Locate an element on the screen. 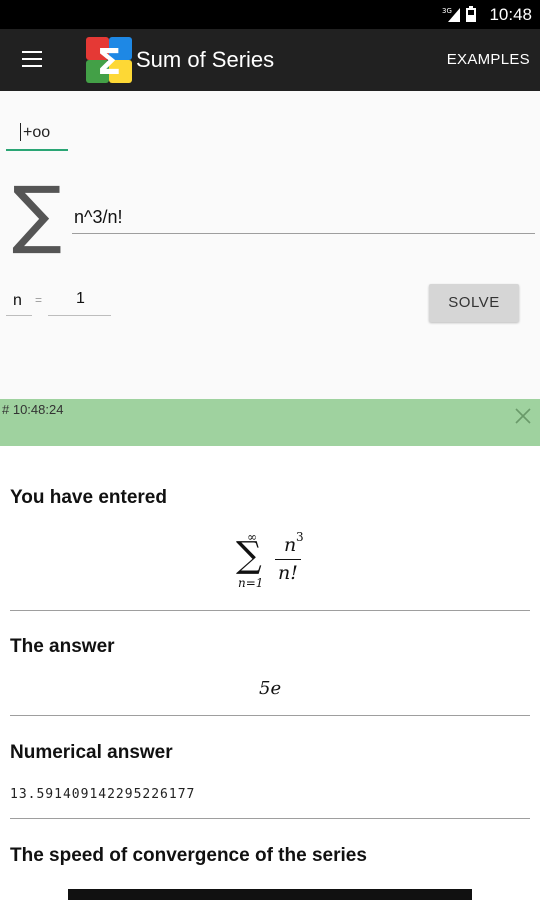  equals-sign: = is located at coordinates (39, 300).